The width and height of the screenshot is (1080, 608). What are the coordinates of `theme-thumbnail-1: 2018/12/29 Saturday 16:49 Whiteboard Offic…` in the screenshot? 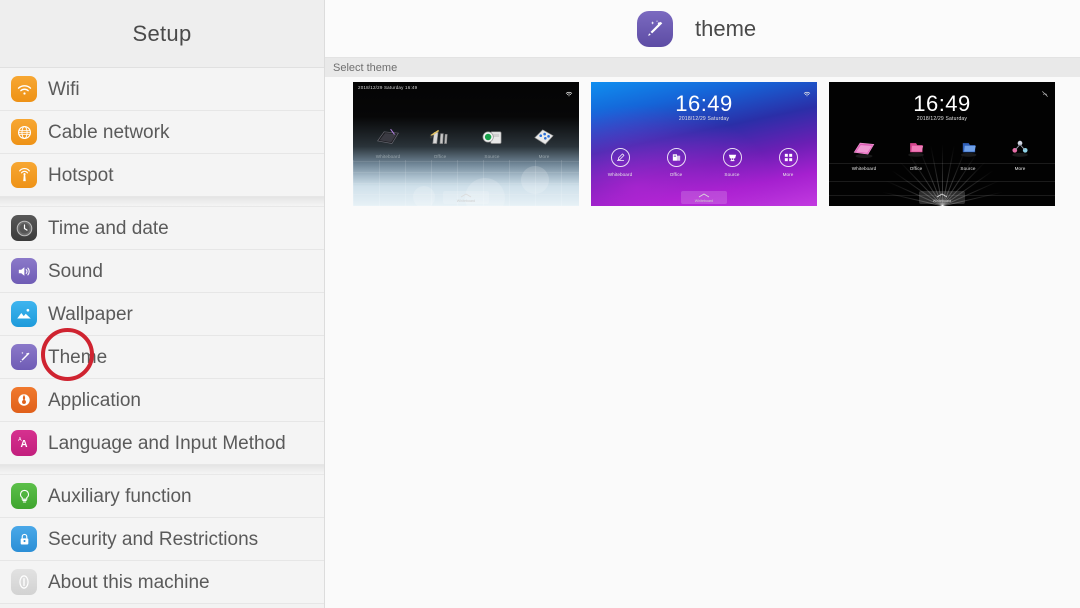 It's located at (466, 144).